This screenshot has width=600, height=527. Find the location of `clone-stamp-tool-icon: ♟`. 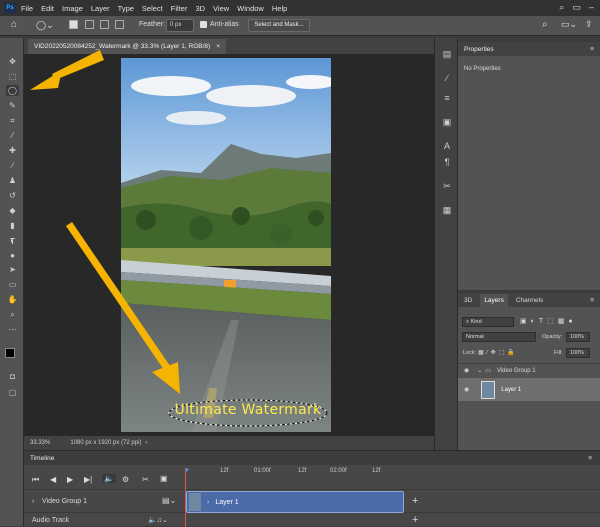

clone-stamp-tool-icon: ♟ is located at coordinates (12, 180).